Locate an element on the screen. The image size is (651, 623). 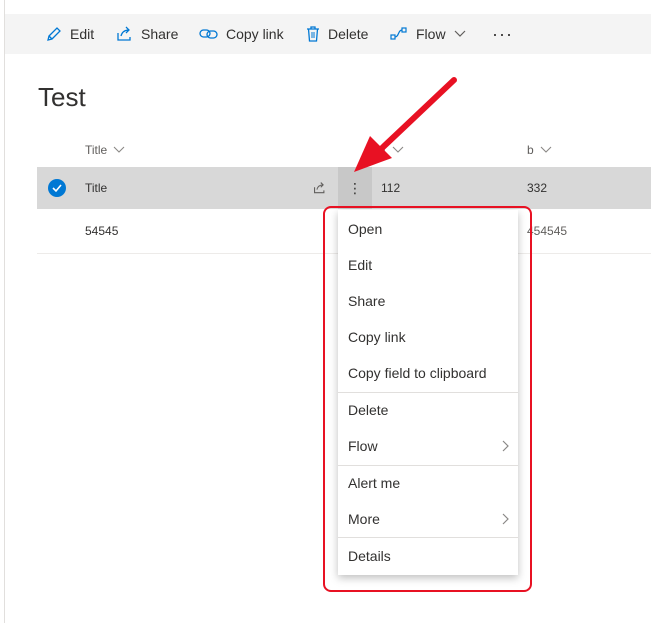
column-header-title: Title is located at coordinates (105, 150).